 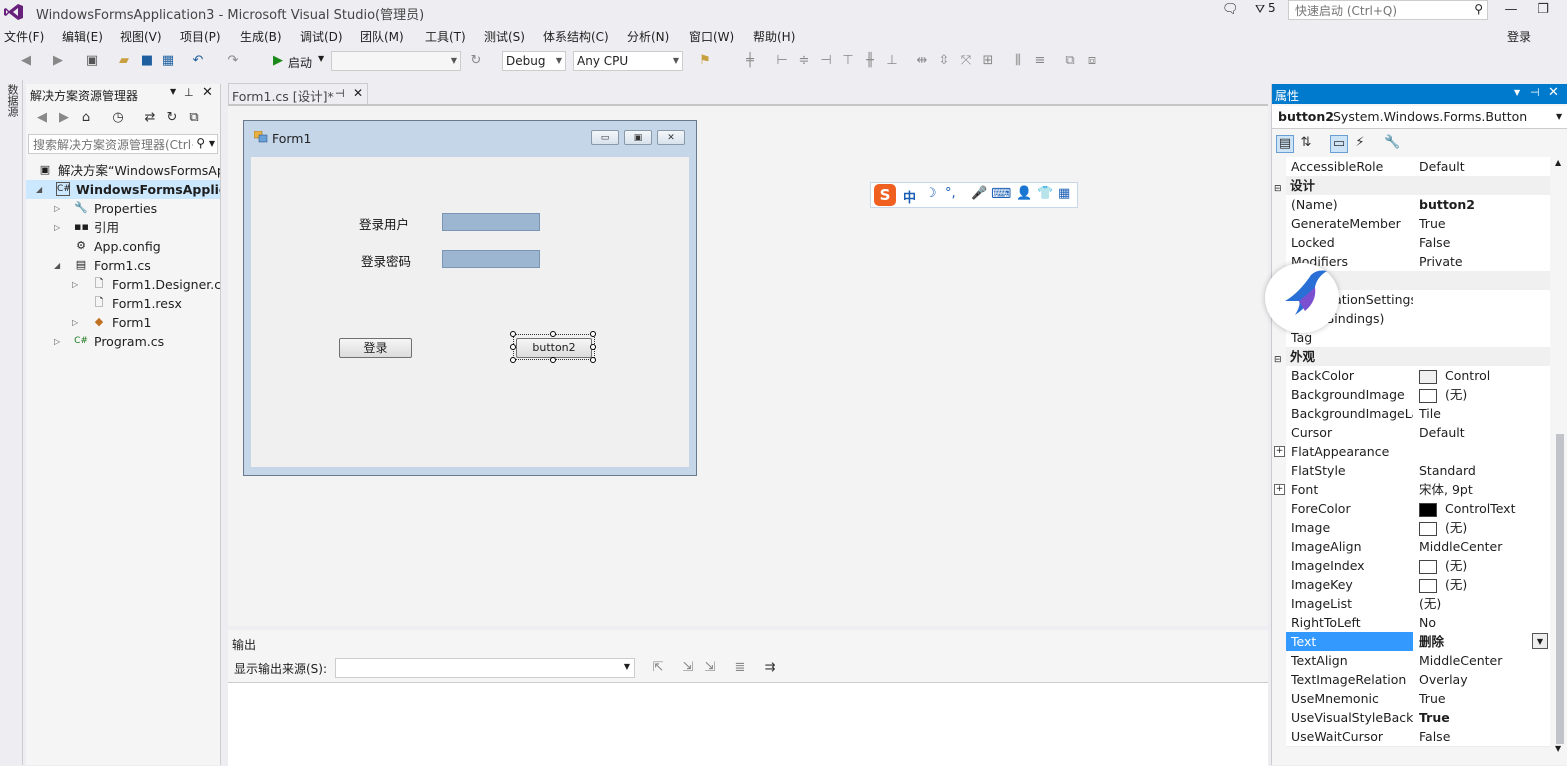 I want to click on new-project-icon: ▣, so click(x=92, y=61).